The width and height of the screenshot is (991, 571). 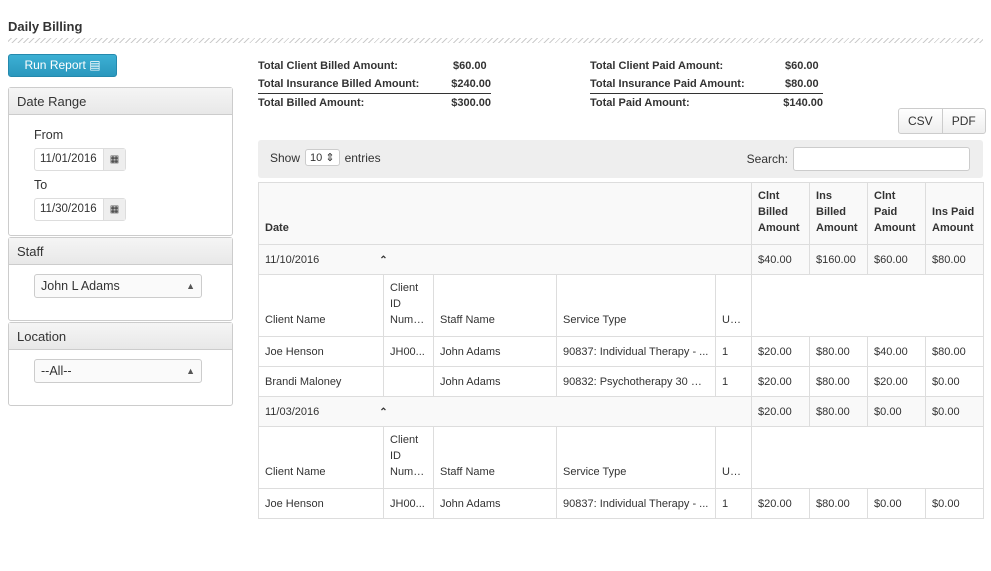 I want to click on location-panel: Location --All-- ▲, so click(x=120, y=364).